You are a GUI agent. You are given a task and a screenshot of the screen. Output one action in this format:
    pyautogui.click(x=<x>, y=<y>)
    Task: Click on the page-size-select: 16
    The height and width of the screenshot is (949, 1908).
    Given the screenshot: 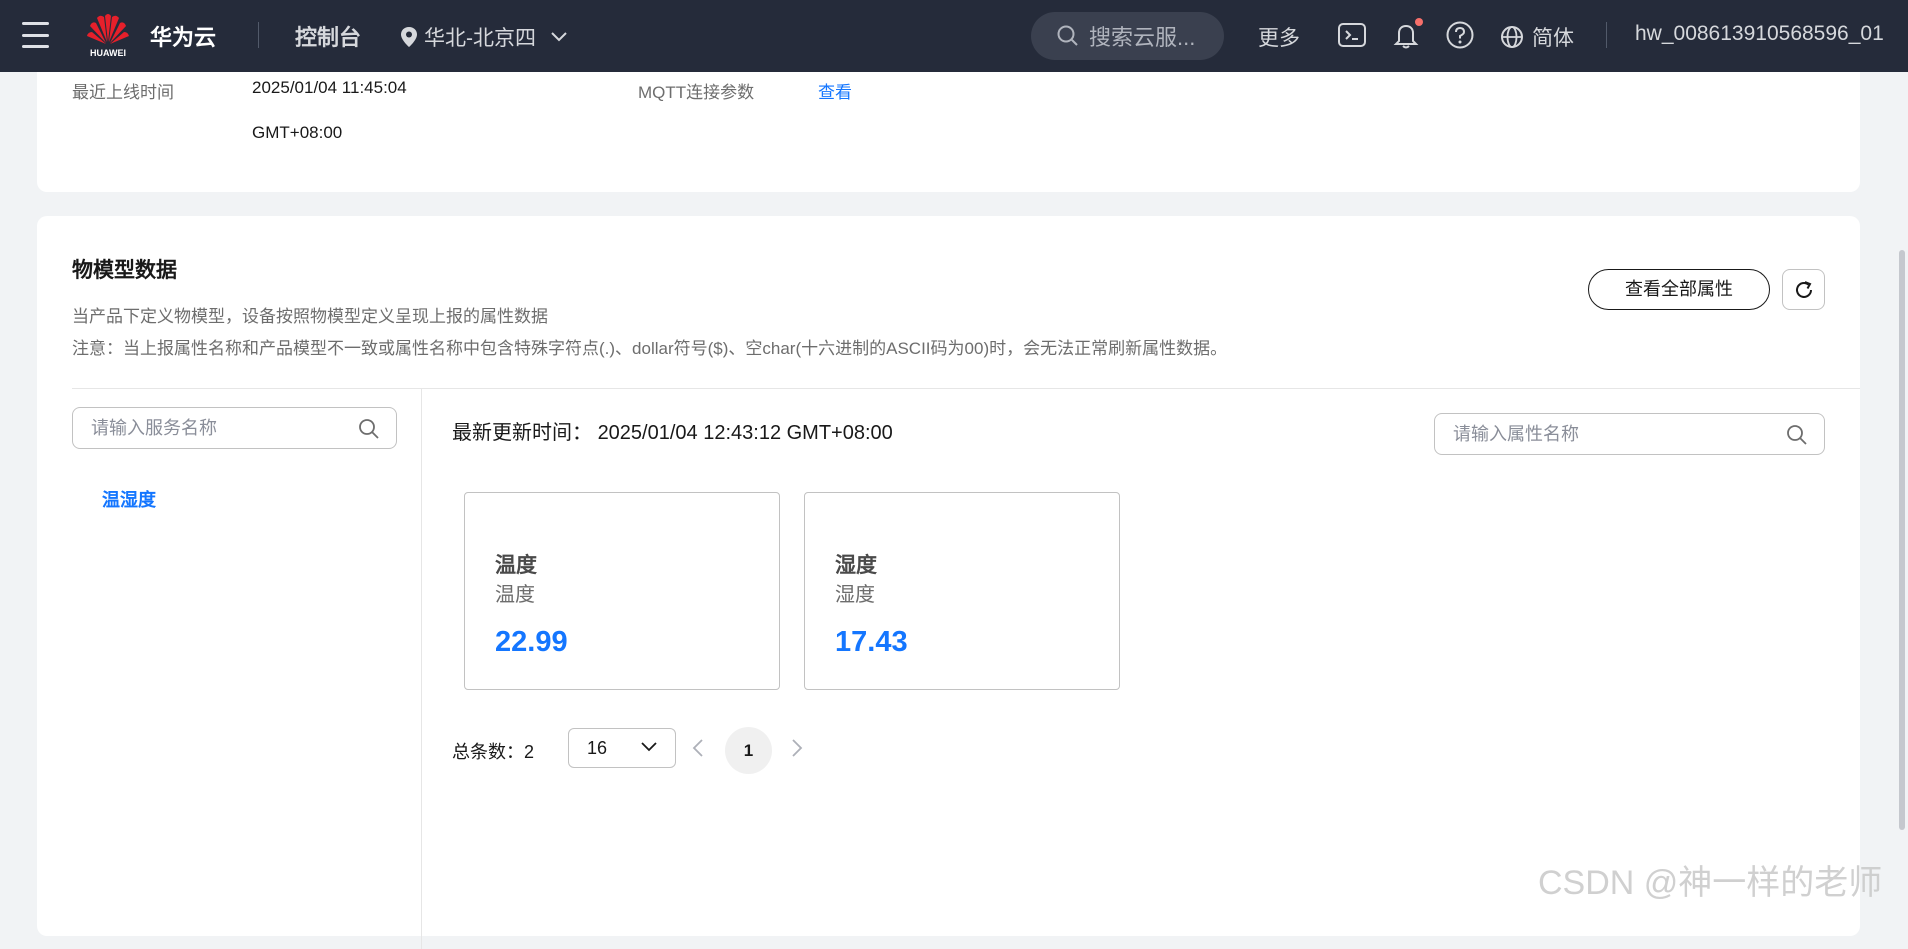 What is the action you would take?
    pyautogui.click(x=622, y=748)
    